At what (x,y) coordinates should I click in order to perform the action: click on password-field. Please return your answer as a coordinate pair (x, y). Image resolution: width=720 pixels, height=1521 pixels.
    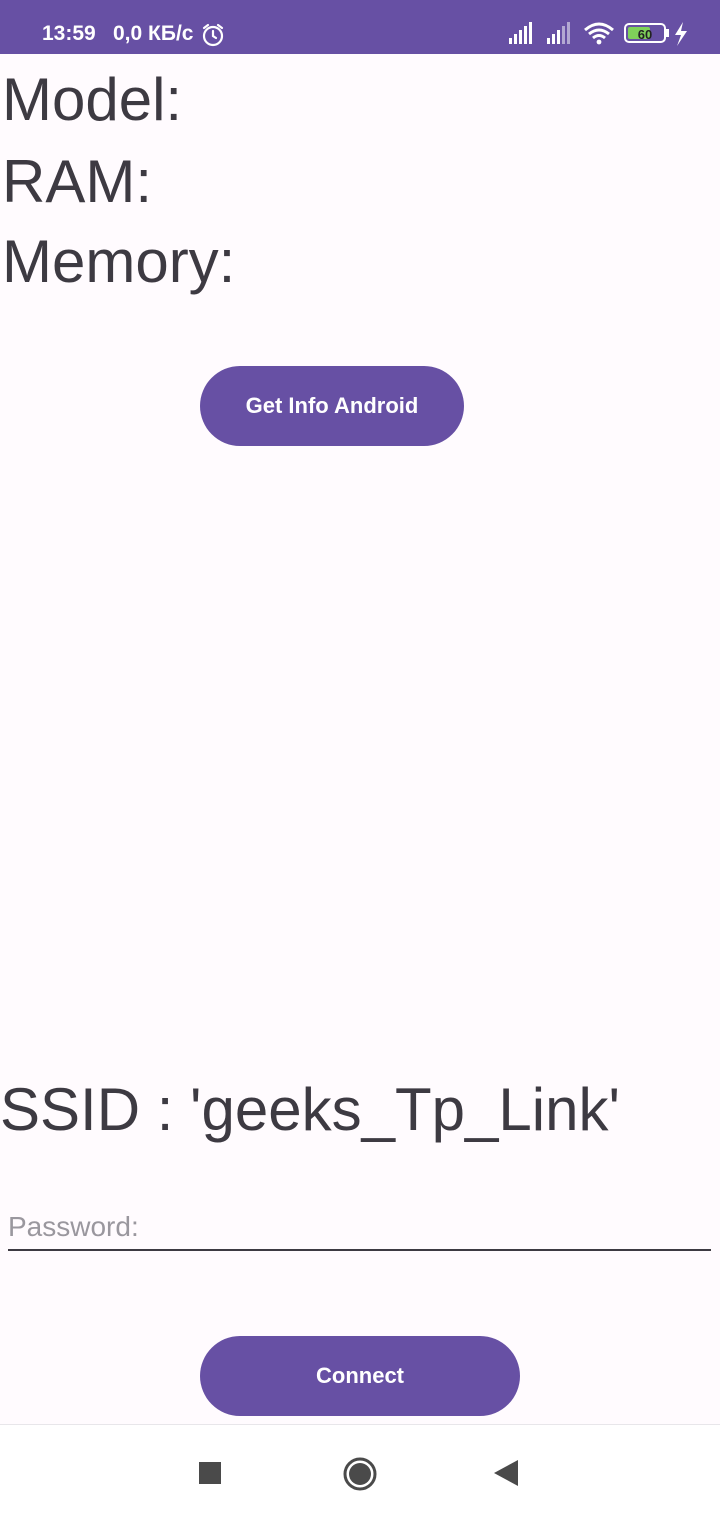
    Looking at the image, I should click on (359, 1228).